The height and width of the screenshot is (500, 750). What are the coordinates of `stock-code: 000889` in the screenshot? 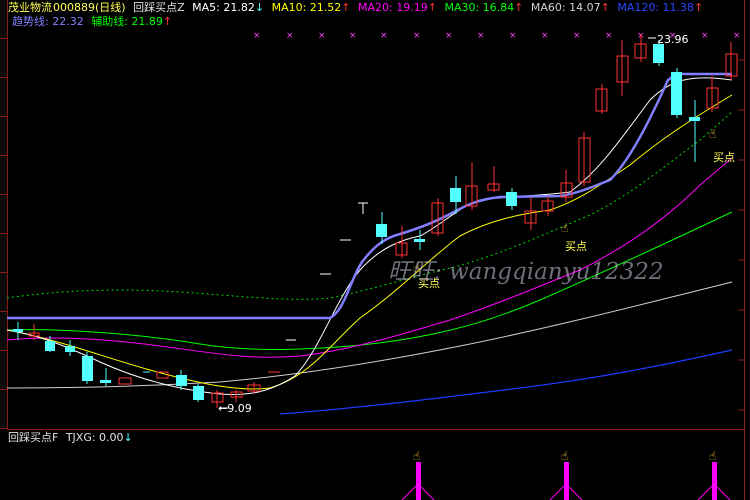 It's located at (74, 7).